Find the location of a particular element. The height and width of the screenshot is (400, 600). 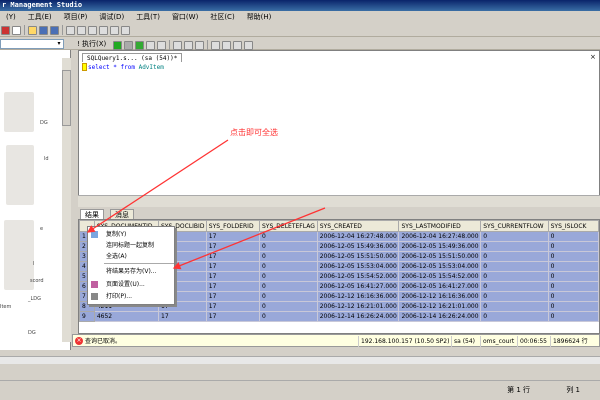

column-header: SYS_CURRENTFLOW is located at coordinates (514, 226).